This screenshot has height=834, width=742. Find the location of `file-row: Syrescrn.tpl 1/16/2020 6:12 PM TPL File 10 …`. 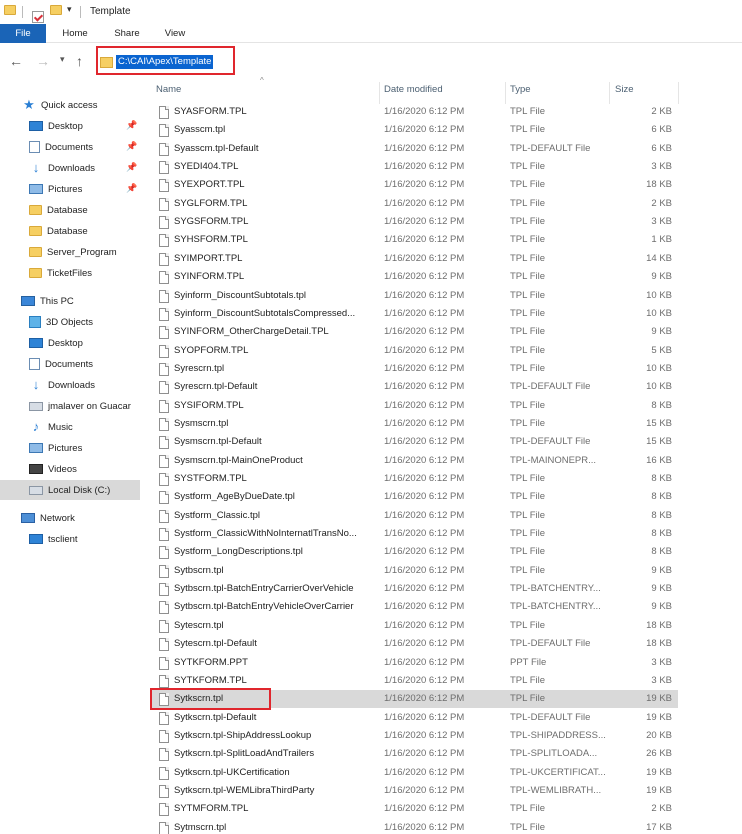

file-row: Syrescrn.tpl 1/16/2020 6:12 PM TPL File 10 … is located at coordinates (414, 369).